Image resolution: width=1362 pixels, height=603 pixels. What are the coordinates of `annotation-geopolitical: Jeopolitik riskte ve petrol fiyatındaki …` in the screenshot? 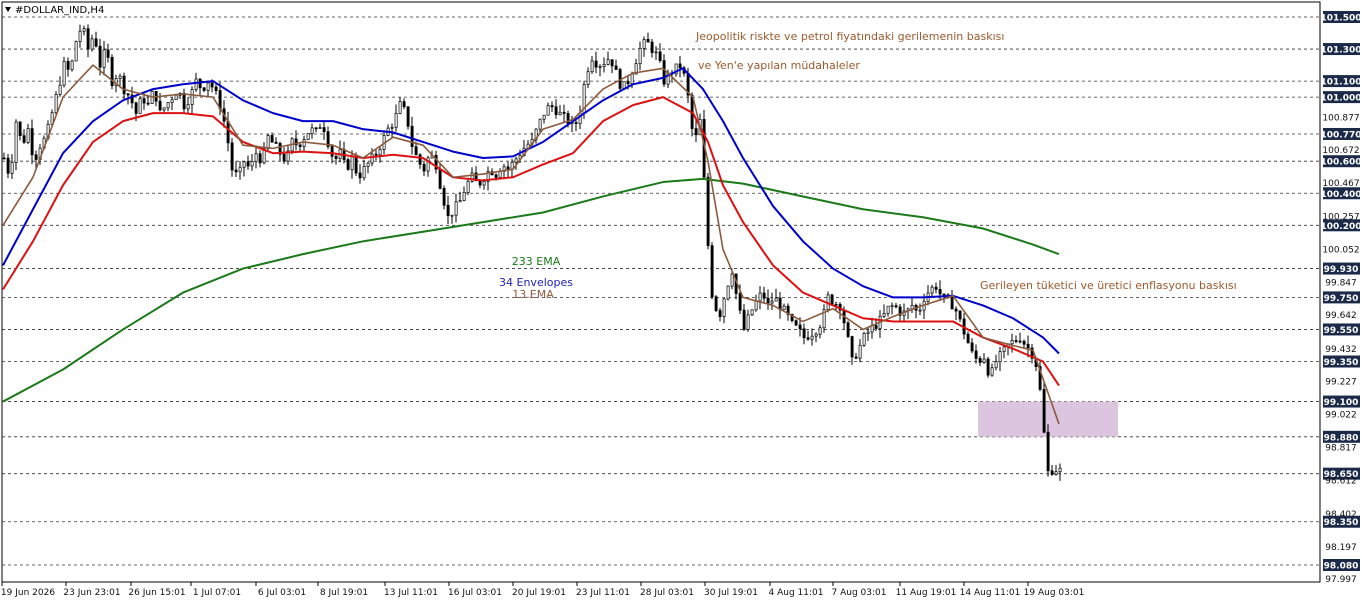 It's located at (849, 36).